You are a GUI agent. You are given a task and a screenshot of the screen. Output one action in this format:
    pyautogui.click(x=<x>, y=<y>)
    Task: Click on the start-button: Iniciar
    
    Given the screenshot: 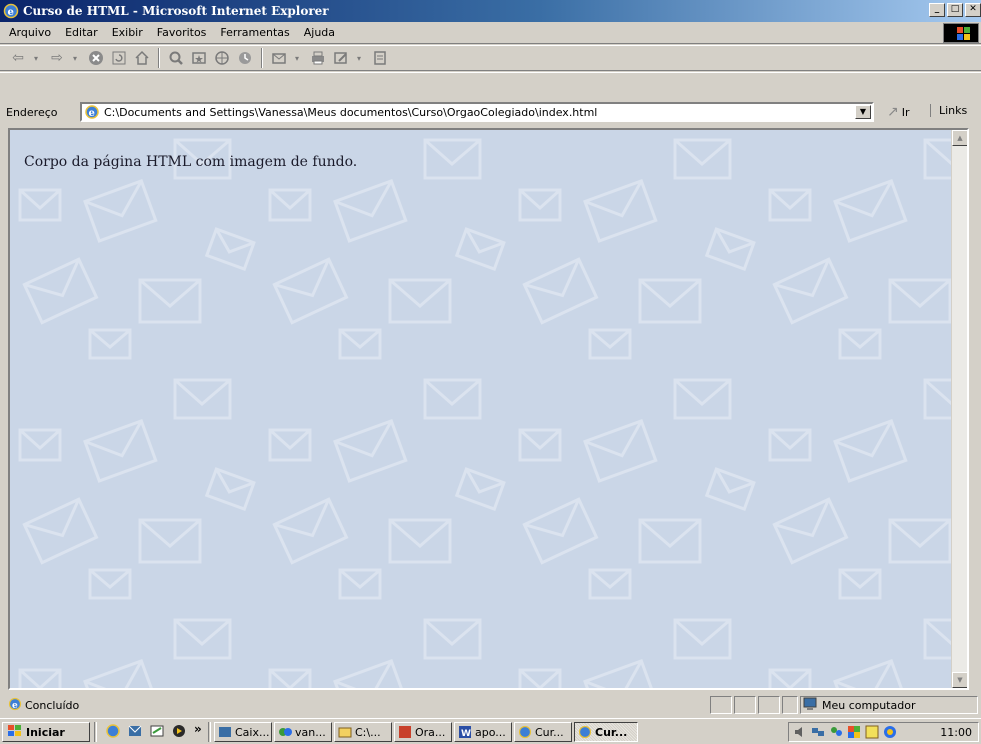 What is the action you would take?
    pyautogui.click(x=46, y=732)
    